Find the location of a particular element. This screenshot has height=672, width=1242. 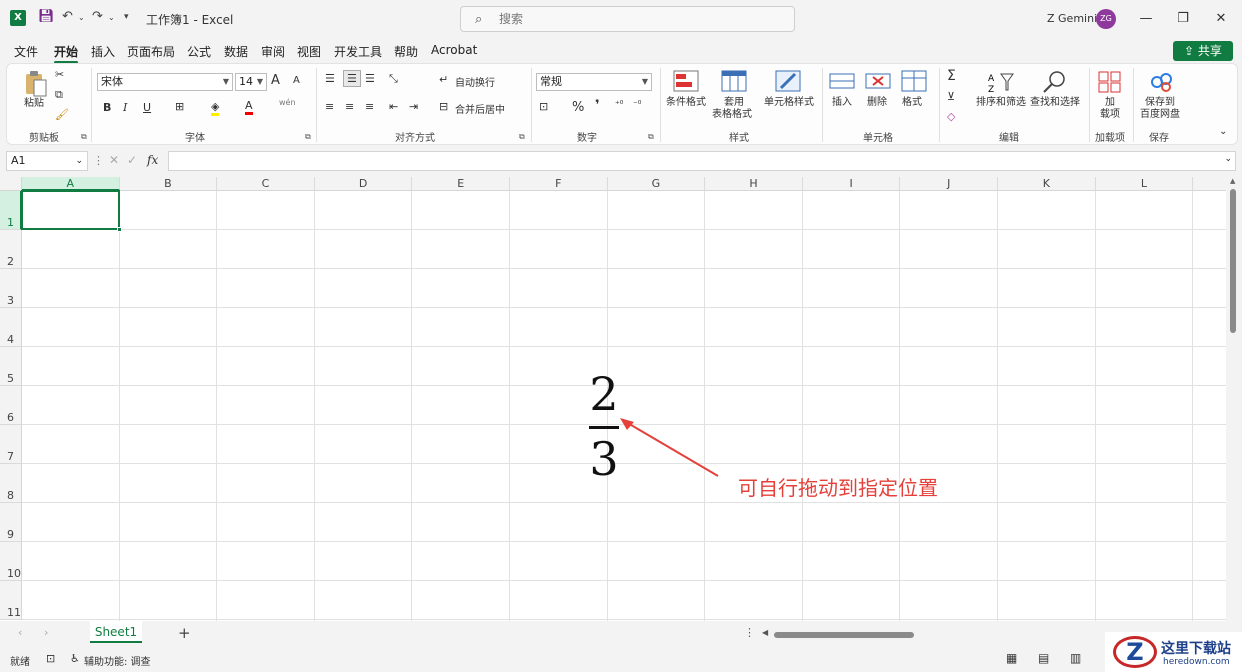

row-header-3: 3 is located at coordinates (11, 288).